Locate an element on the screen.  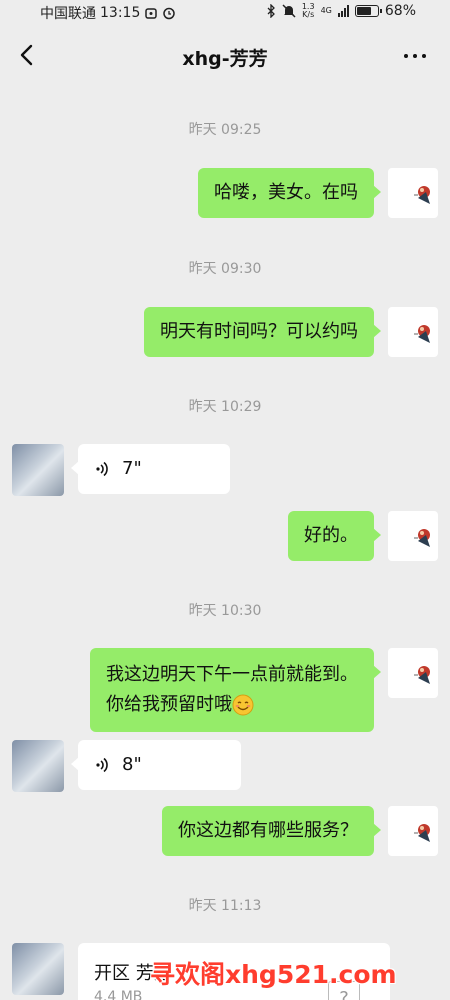
chat-header: xhg-芳芳 is located at coordinates (225, 57).